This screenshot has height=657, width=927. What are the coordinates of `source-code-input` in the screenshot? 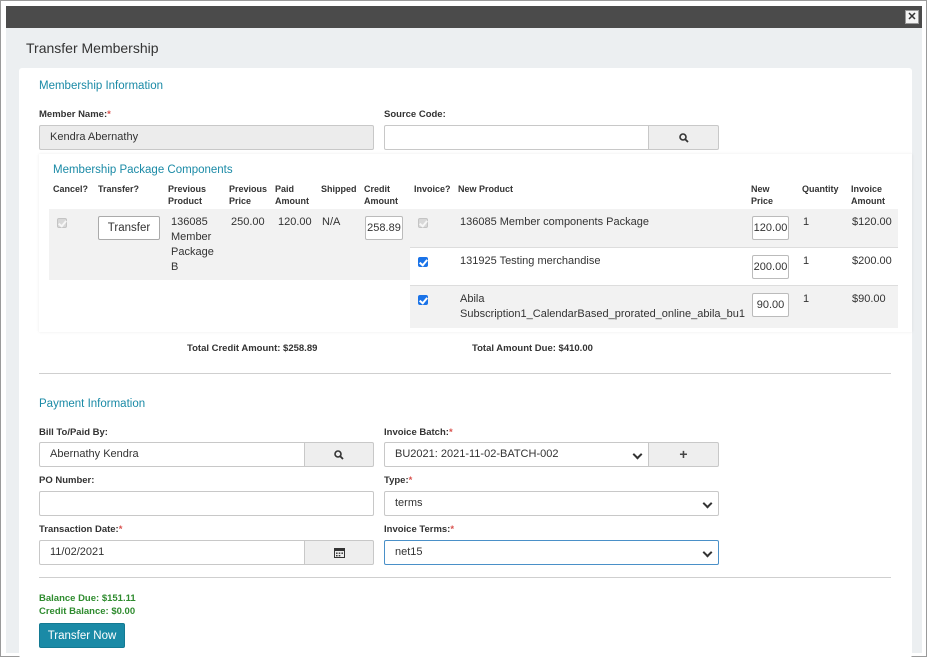 It's located at (516, 137).